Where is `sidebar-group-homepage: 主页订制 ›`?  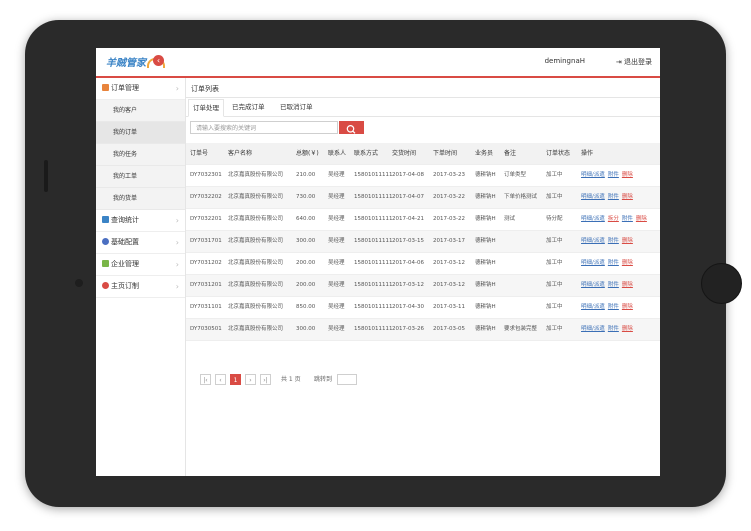 sidebar-group-homepage: 主页订制 › is located at coordinates (140, 287).